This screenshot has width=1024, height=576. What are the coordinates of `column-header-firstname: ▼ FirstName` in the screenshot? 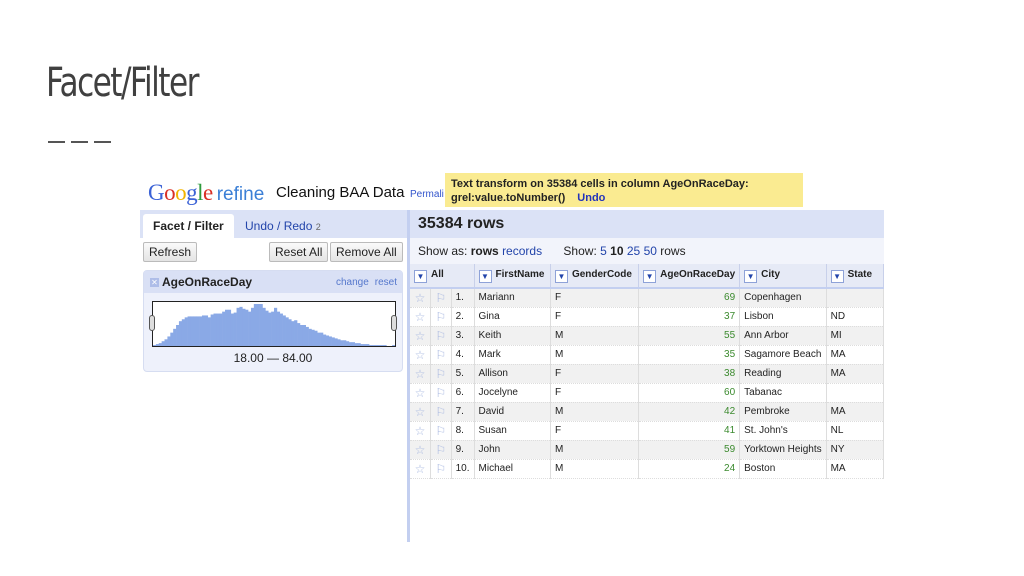 It's located at (512, 276).